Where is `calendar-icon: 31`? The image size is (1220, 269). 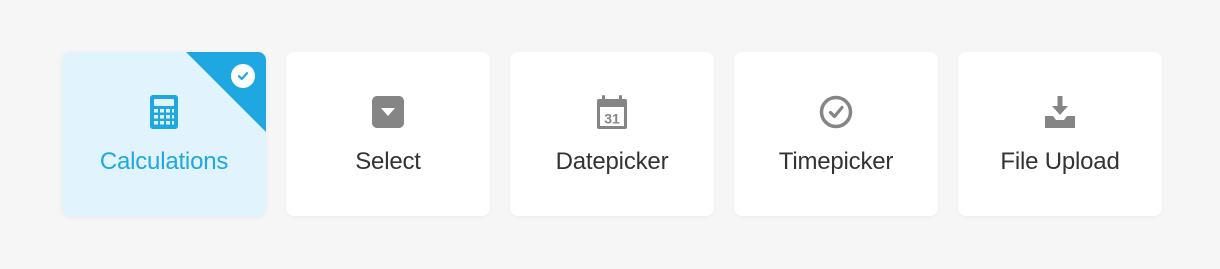
calendar-icon: 31 is located at coordinates (612, 112).